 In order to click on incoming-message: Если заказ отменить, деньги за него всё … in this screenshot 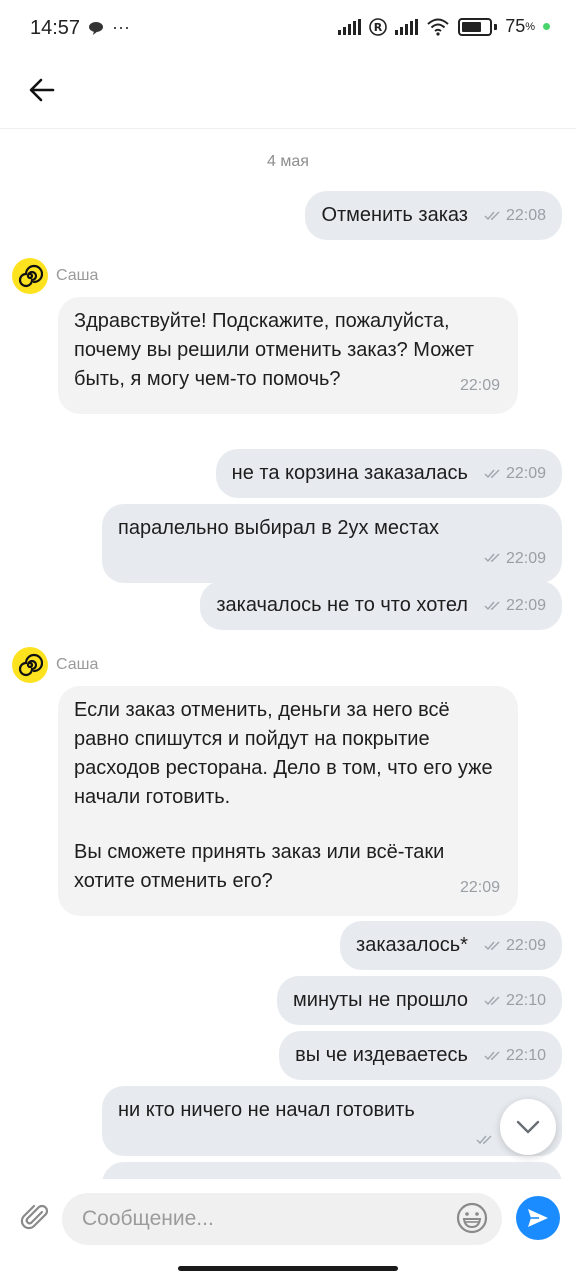, I will do `click(288, 801)`.